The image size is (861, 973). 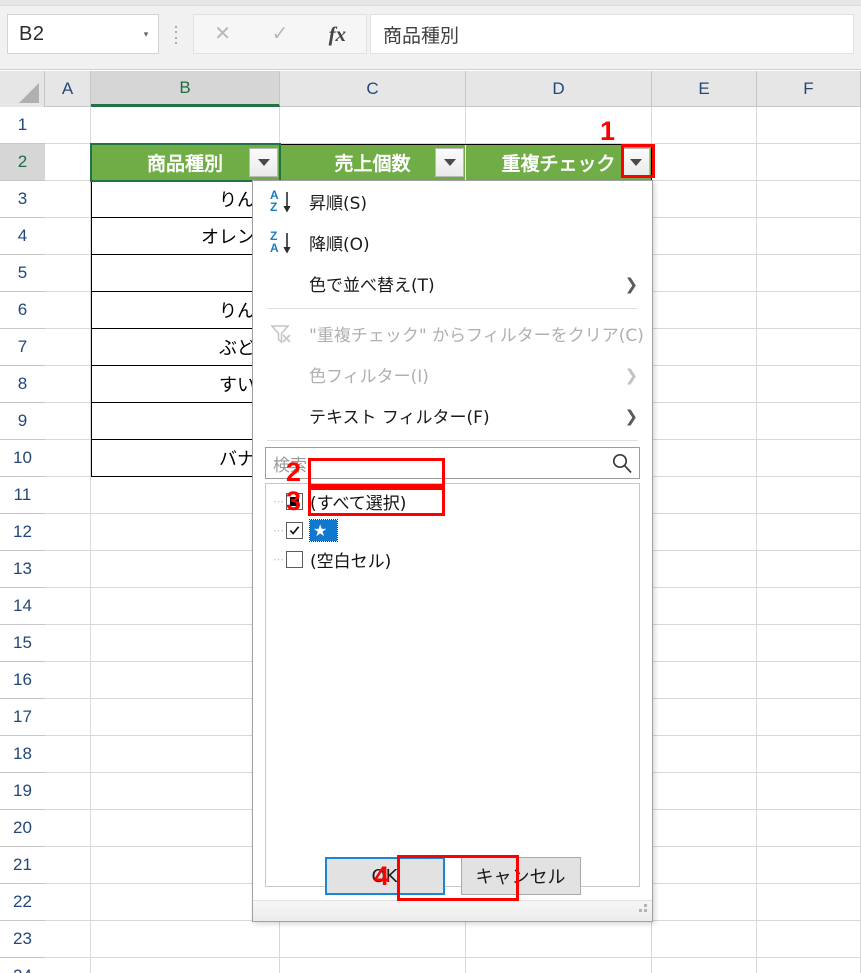 What do you see at coordinates (185, 89) in the screenshot?
I see `column-header-b: B` at bounding box center [185, 89].